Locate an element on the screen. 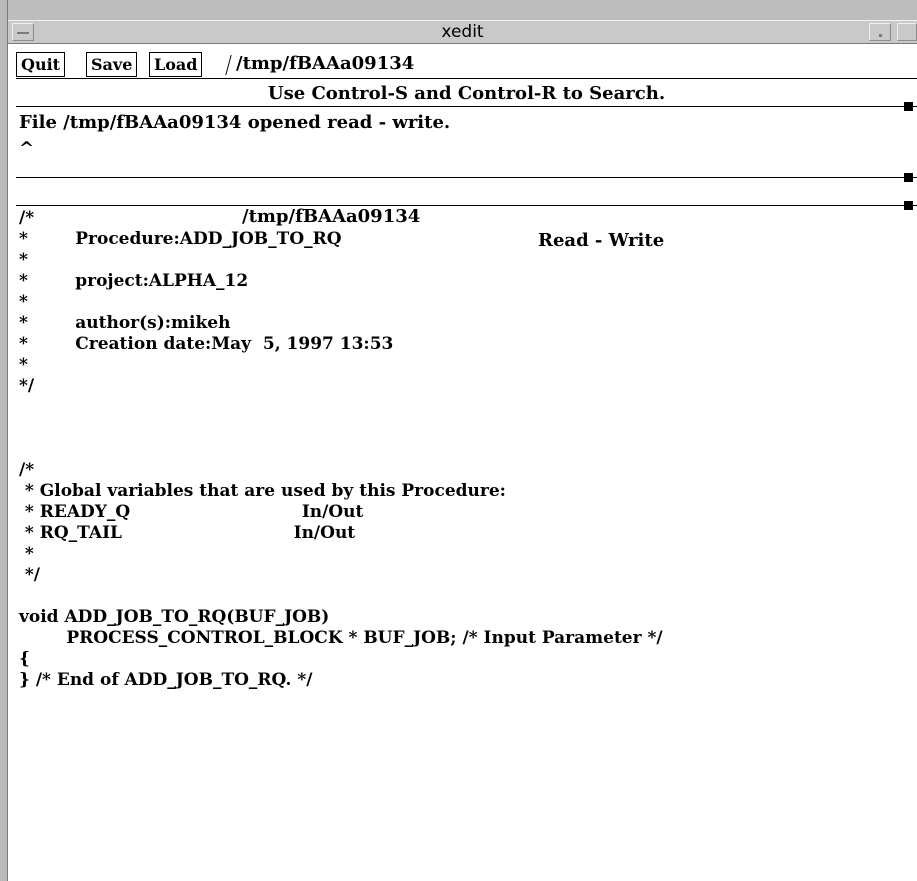 This screenshot has height=881, width=917. window-minimize-button is located at coordinates (880, 32).